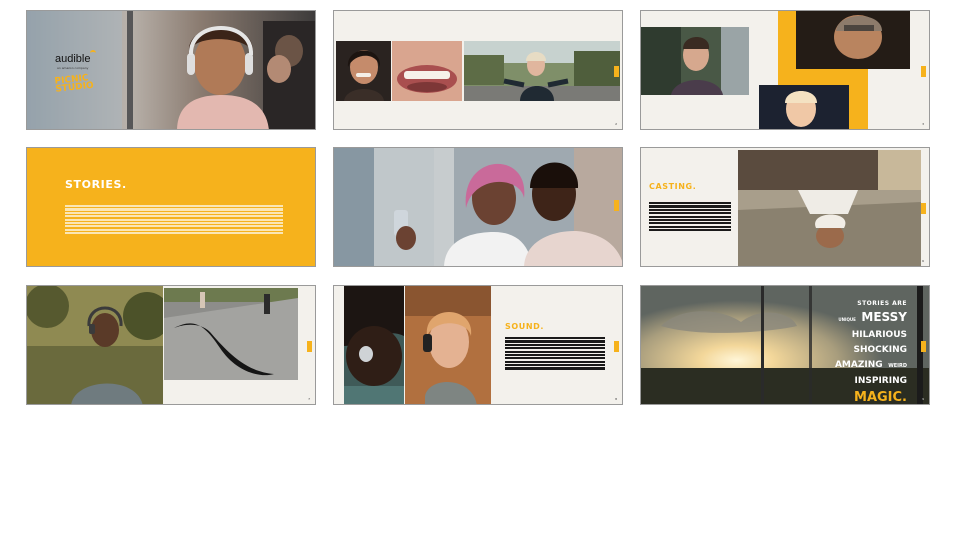 The height and width of the screenshot is (540, 960). I want to click on slide-heading: SOUND., so click(525, 326).